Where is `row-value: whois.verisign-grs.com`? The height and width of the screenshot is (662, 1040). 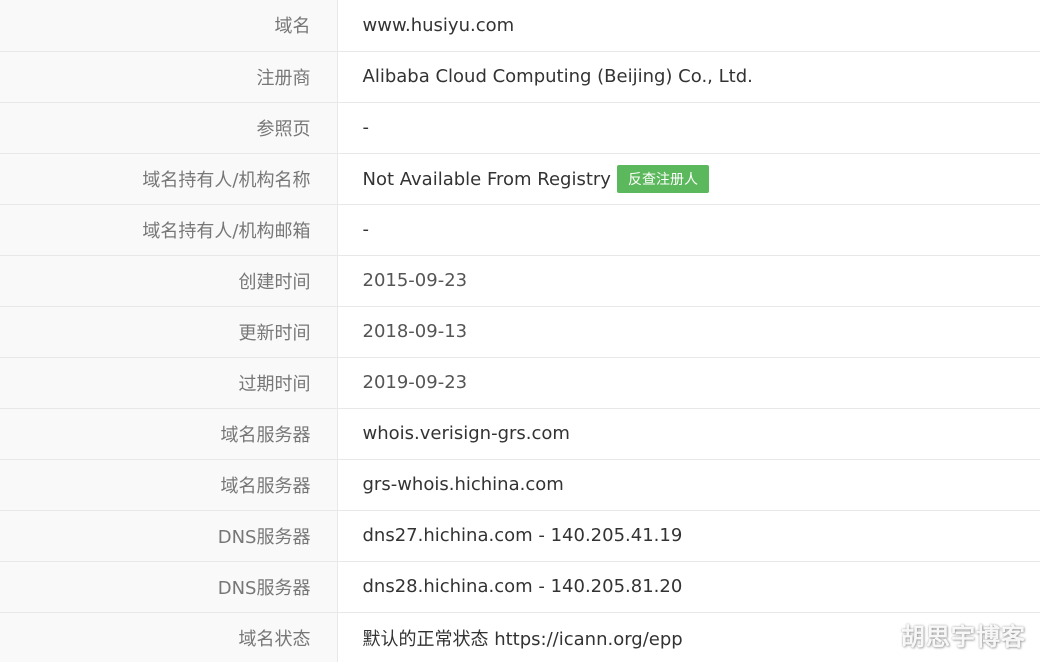 row-value: whois.verisign-grs.com is located at coordinates (688, 434).